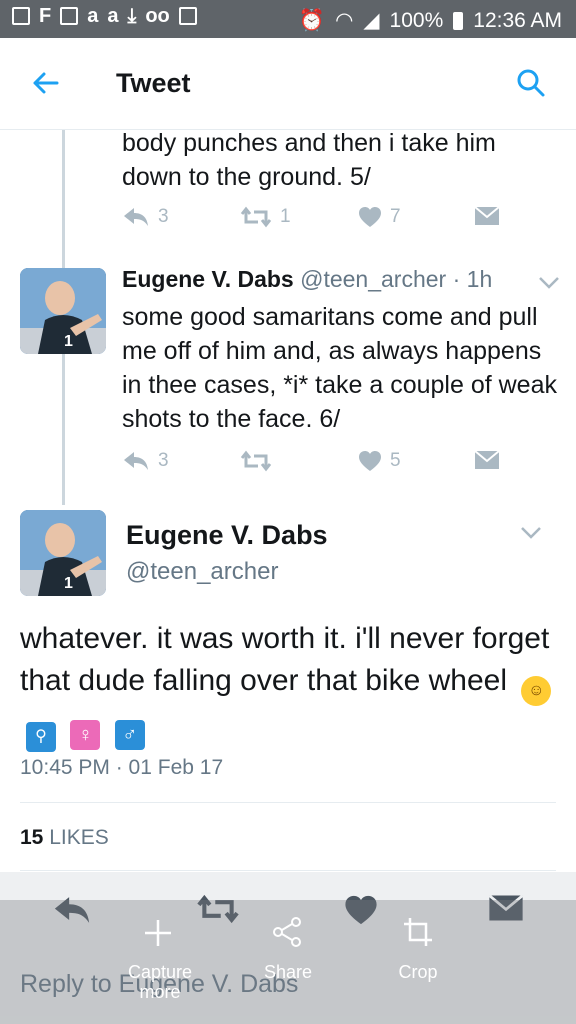  What do you see at coordinates (158, 933) in the screenshot?
I see `plus-icon` at bounding box center [158, 933].